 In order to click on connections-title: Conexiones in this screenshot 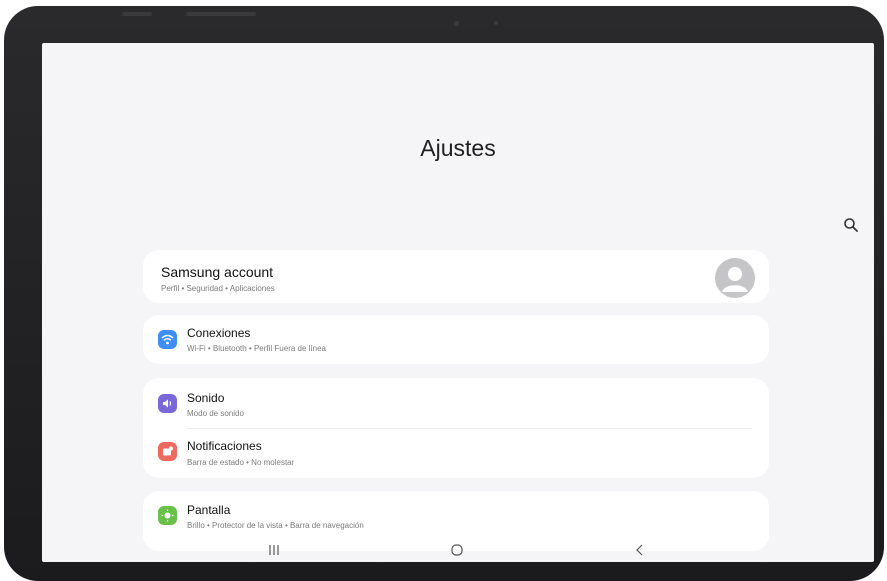, I will do `click(219, 333)`.